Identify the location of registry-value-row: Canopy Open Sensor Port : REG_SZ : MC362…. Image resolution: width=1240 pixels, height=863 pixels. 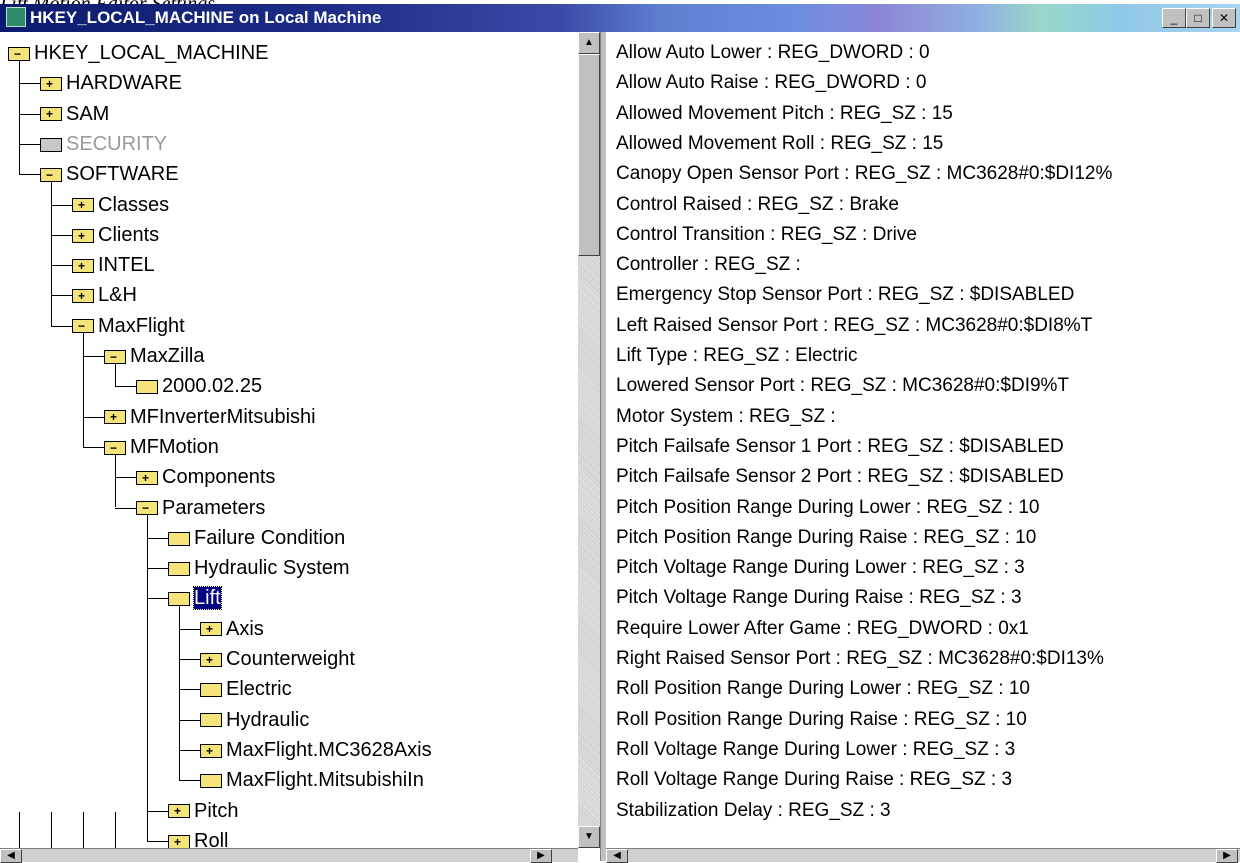
(864, 174).